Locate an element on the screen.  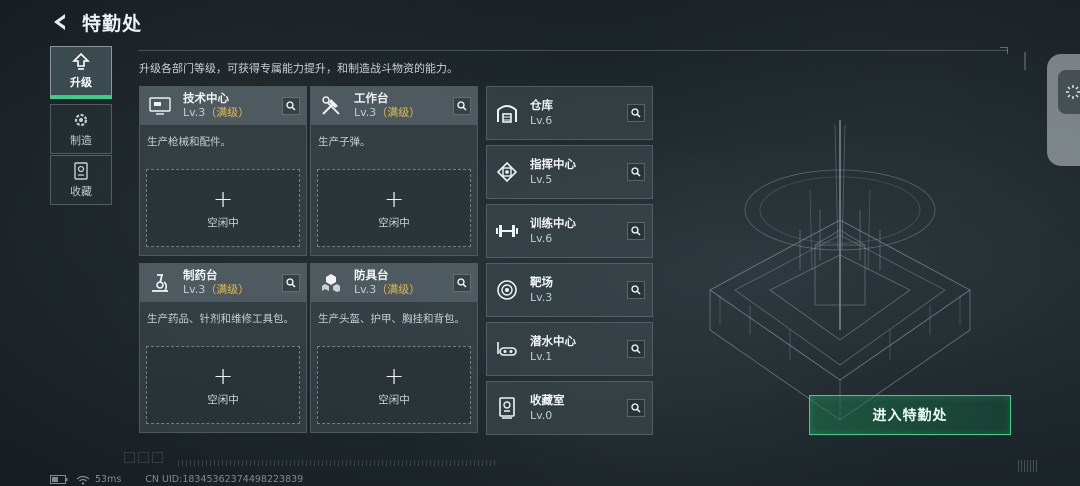
facility-level: Lv.3 is located at coordinates (541, 297).